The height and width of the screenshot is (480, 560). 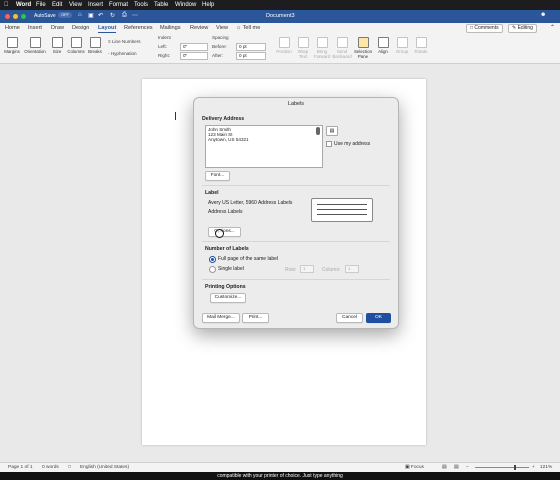 I want to click on minimize-window-button, so click(x=15, y=16).